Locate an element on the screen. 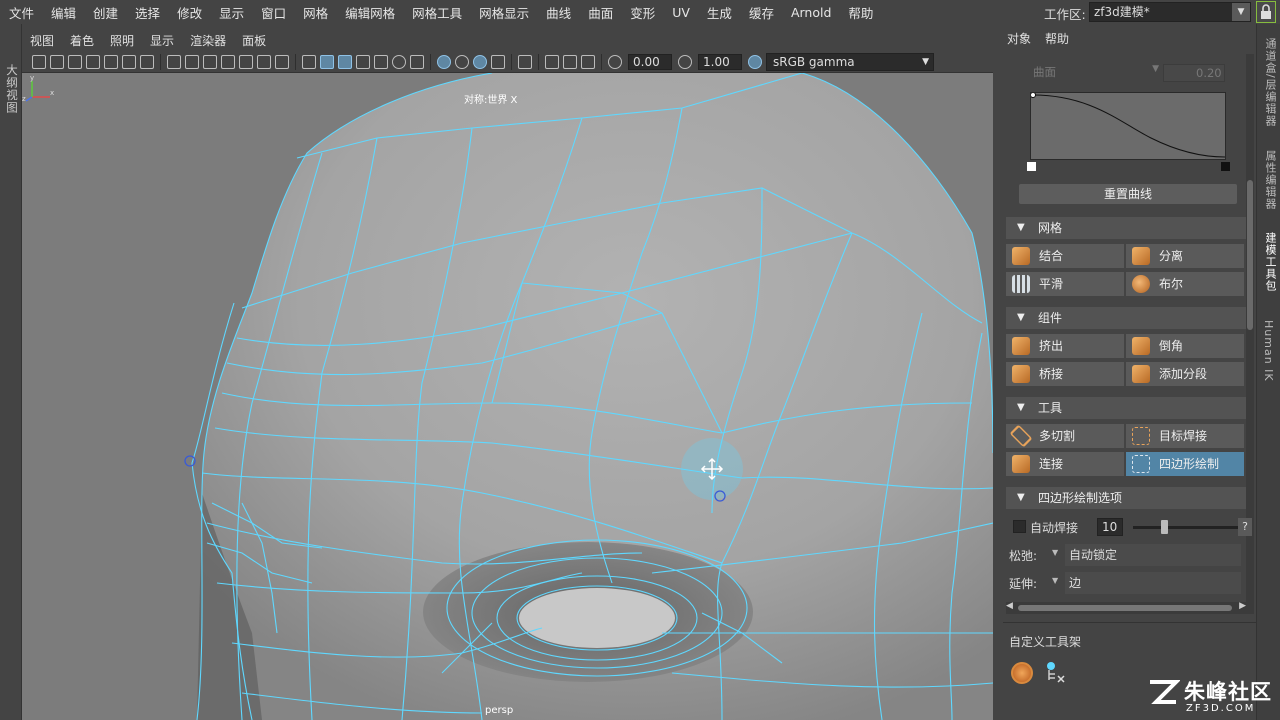  falloff-curve-graph is located at coordinates (1128, 126).